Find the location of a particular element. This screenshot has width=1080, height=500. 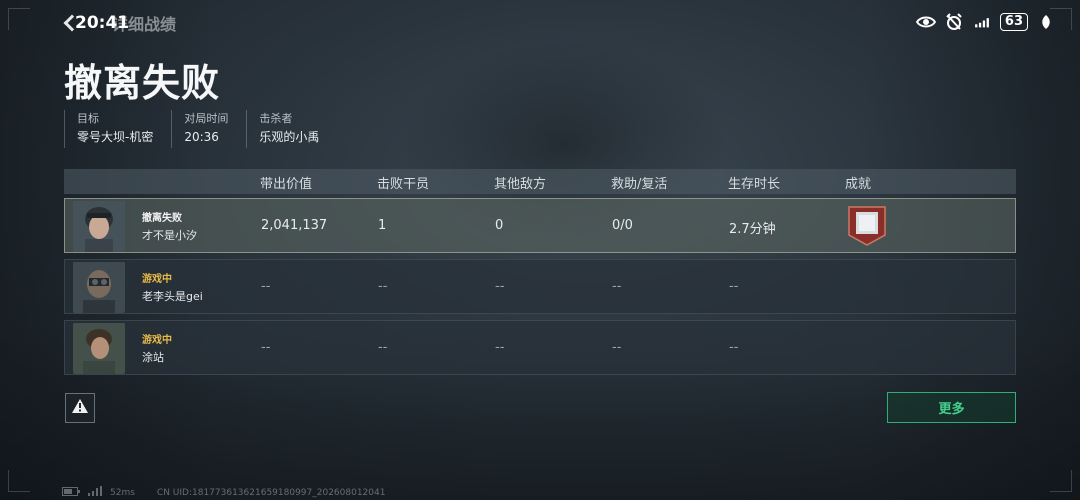

cell-survival-time: 2.7分钟 is located at coordinates (752, 229).